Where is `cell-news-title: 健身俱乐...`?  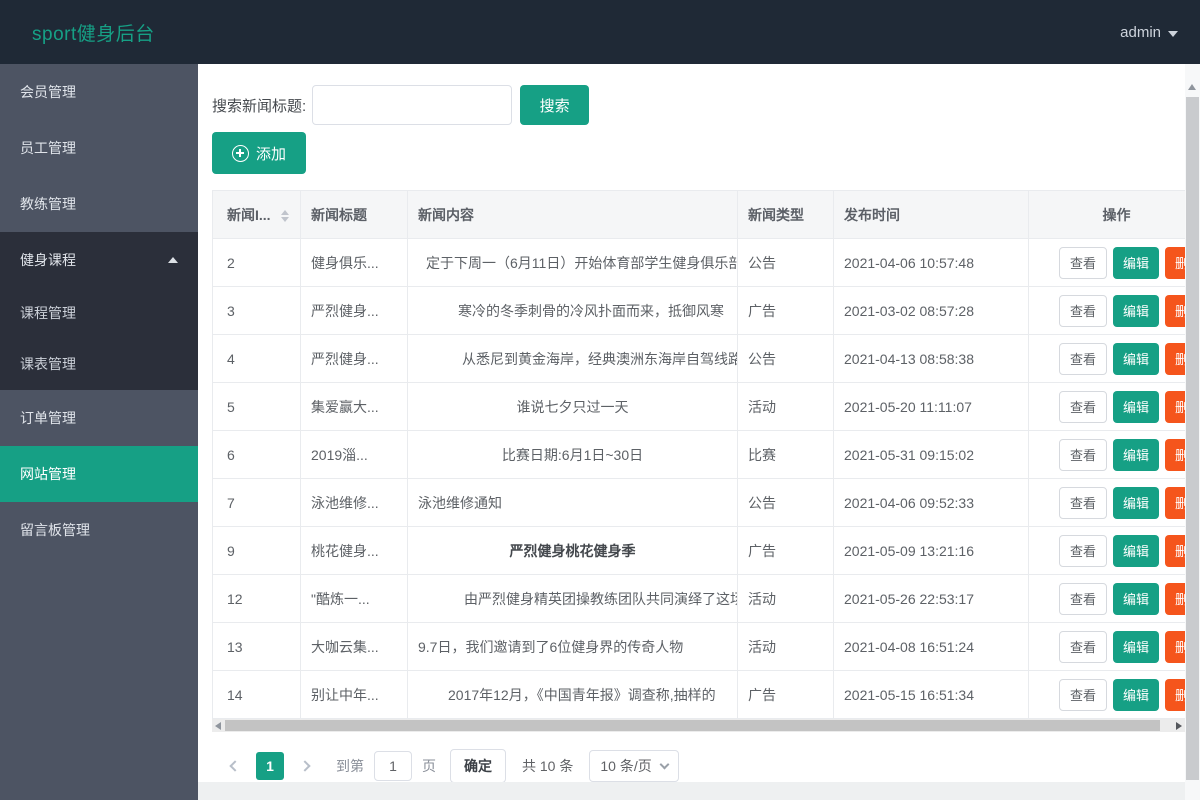 cell-news-title: 健身俱乐... is located at coordinates (354, 262).